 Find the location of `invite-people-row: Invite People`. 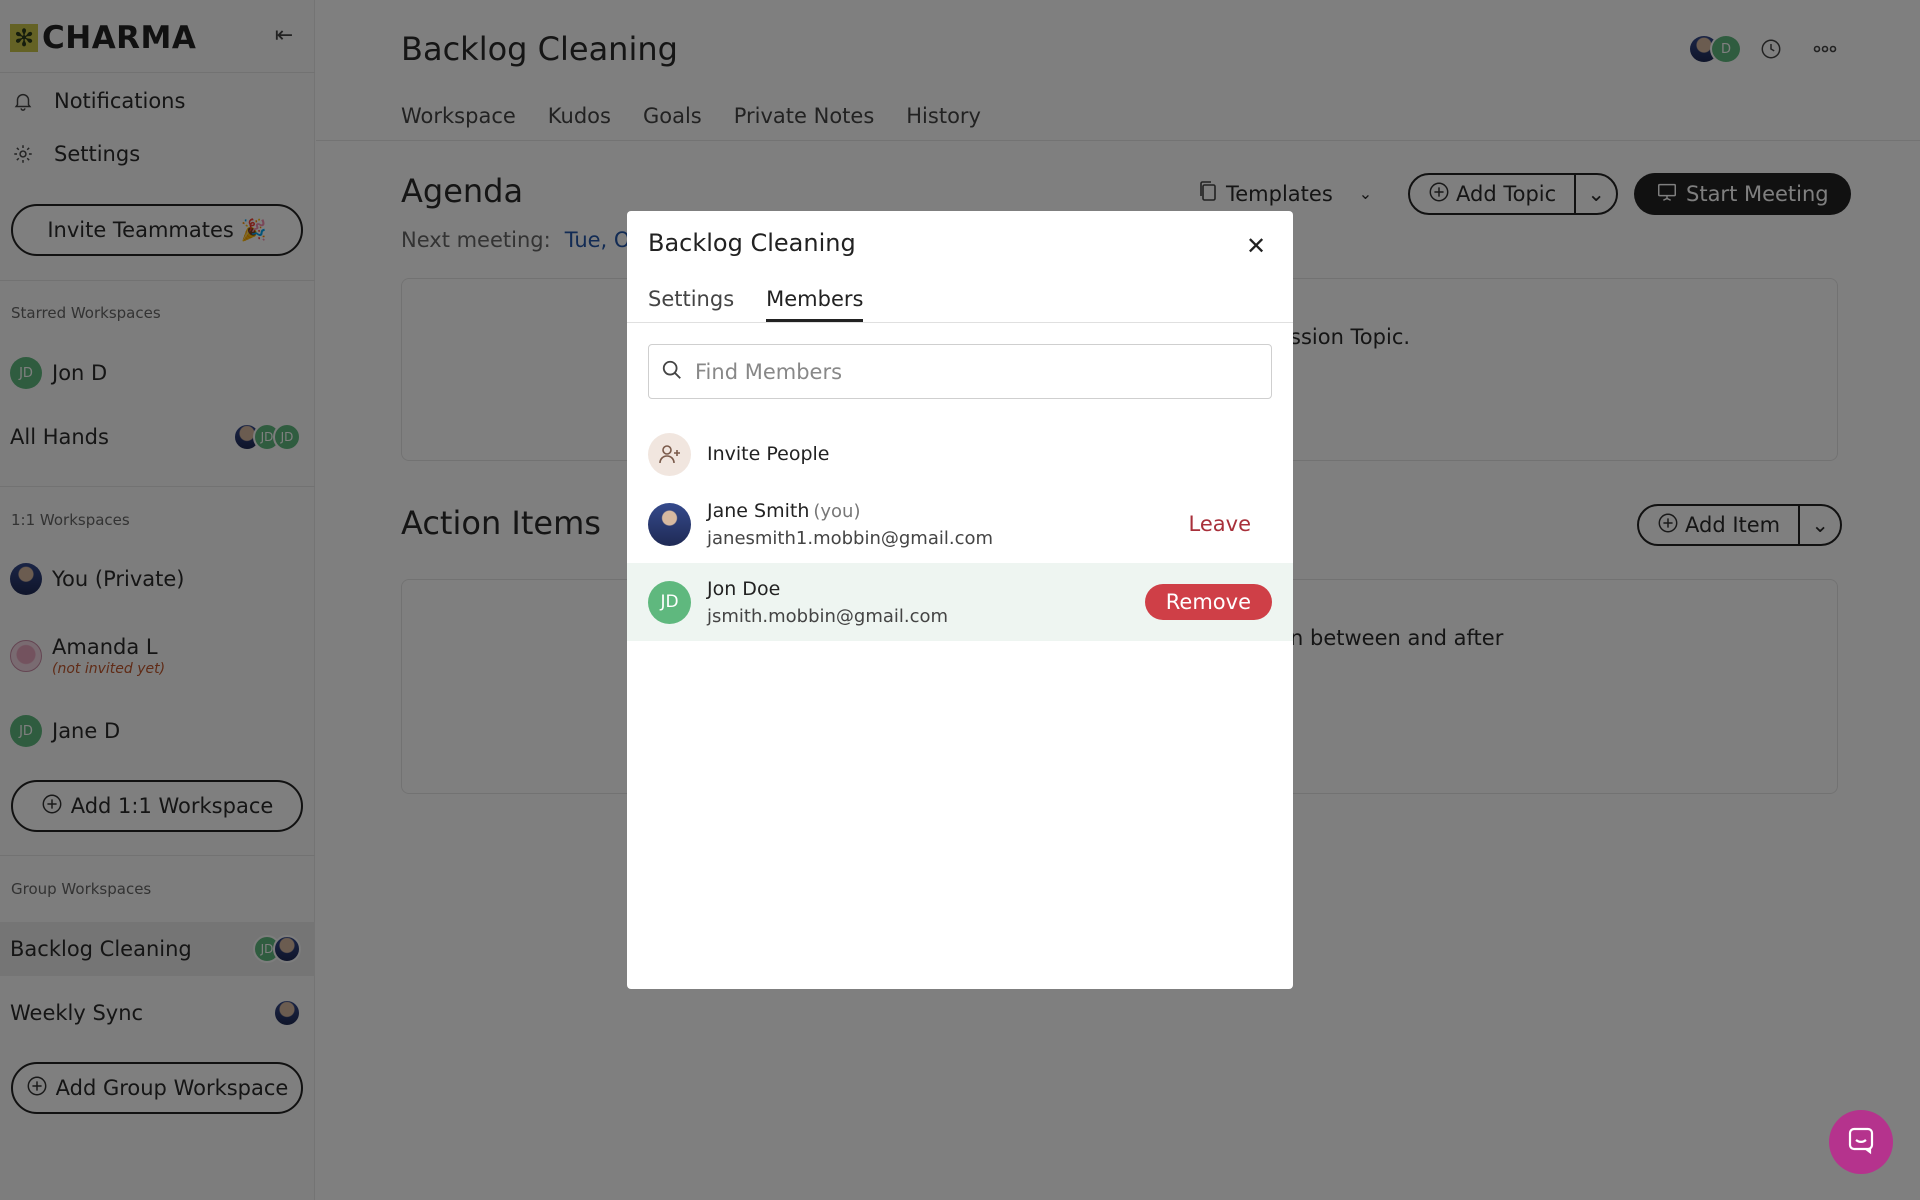

invite-people-row: Invite People is located at coordinates (960, 454).